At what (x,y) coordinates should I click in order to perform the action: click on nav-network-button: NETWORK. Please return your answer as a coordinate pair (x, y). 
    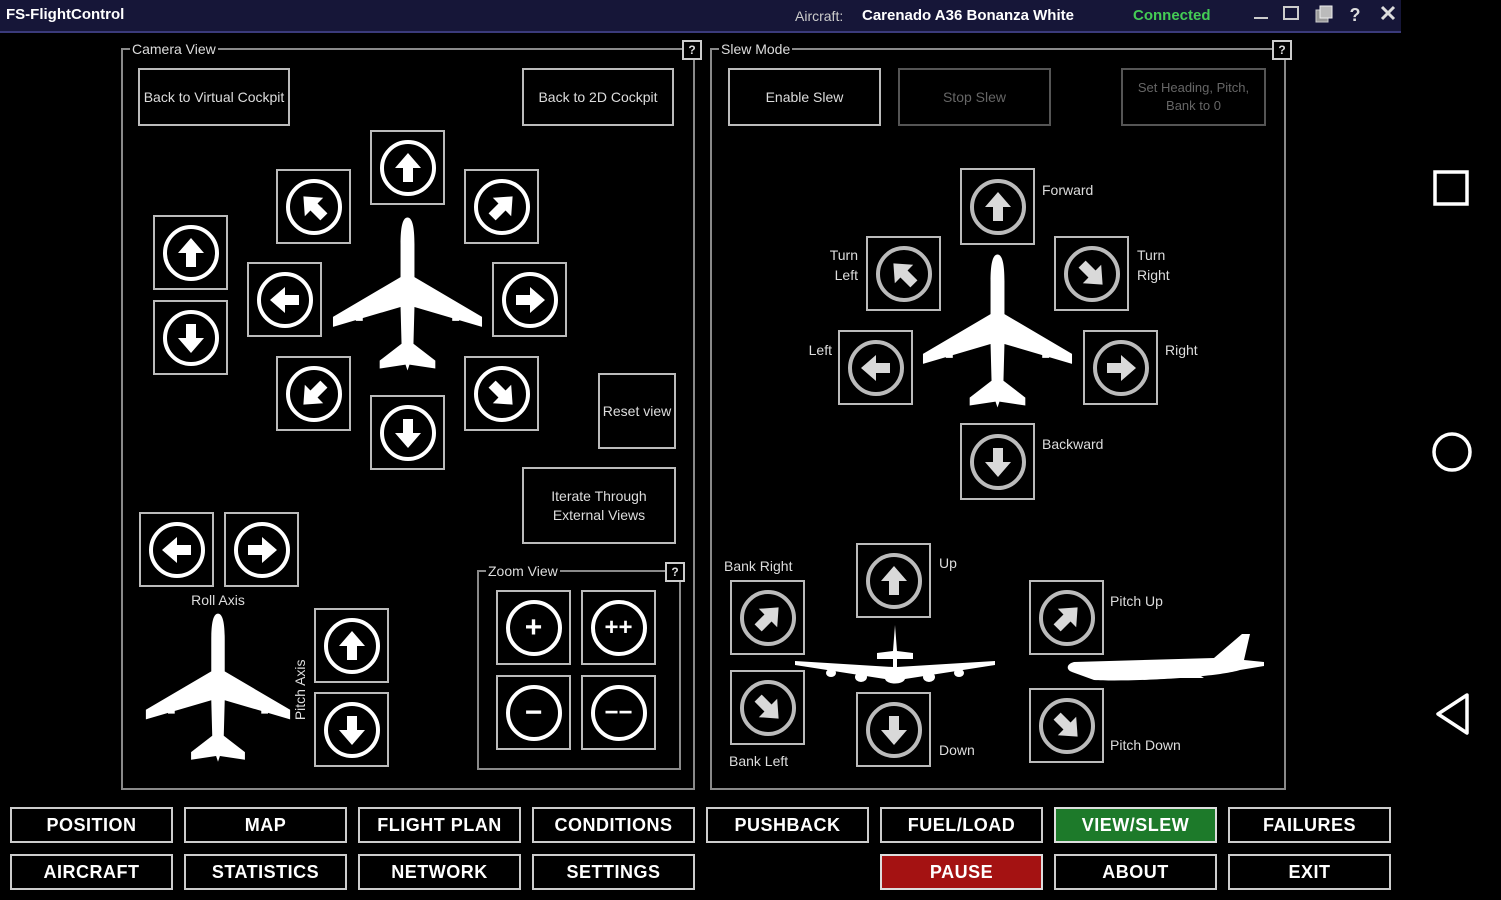
    Looking at the image, I should click on (439, 872).